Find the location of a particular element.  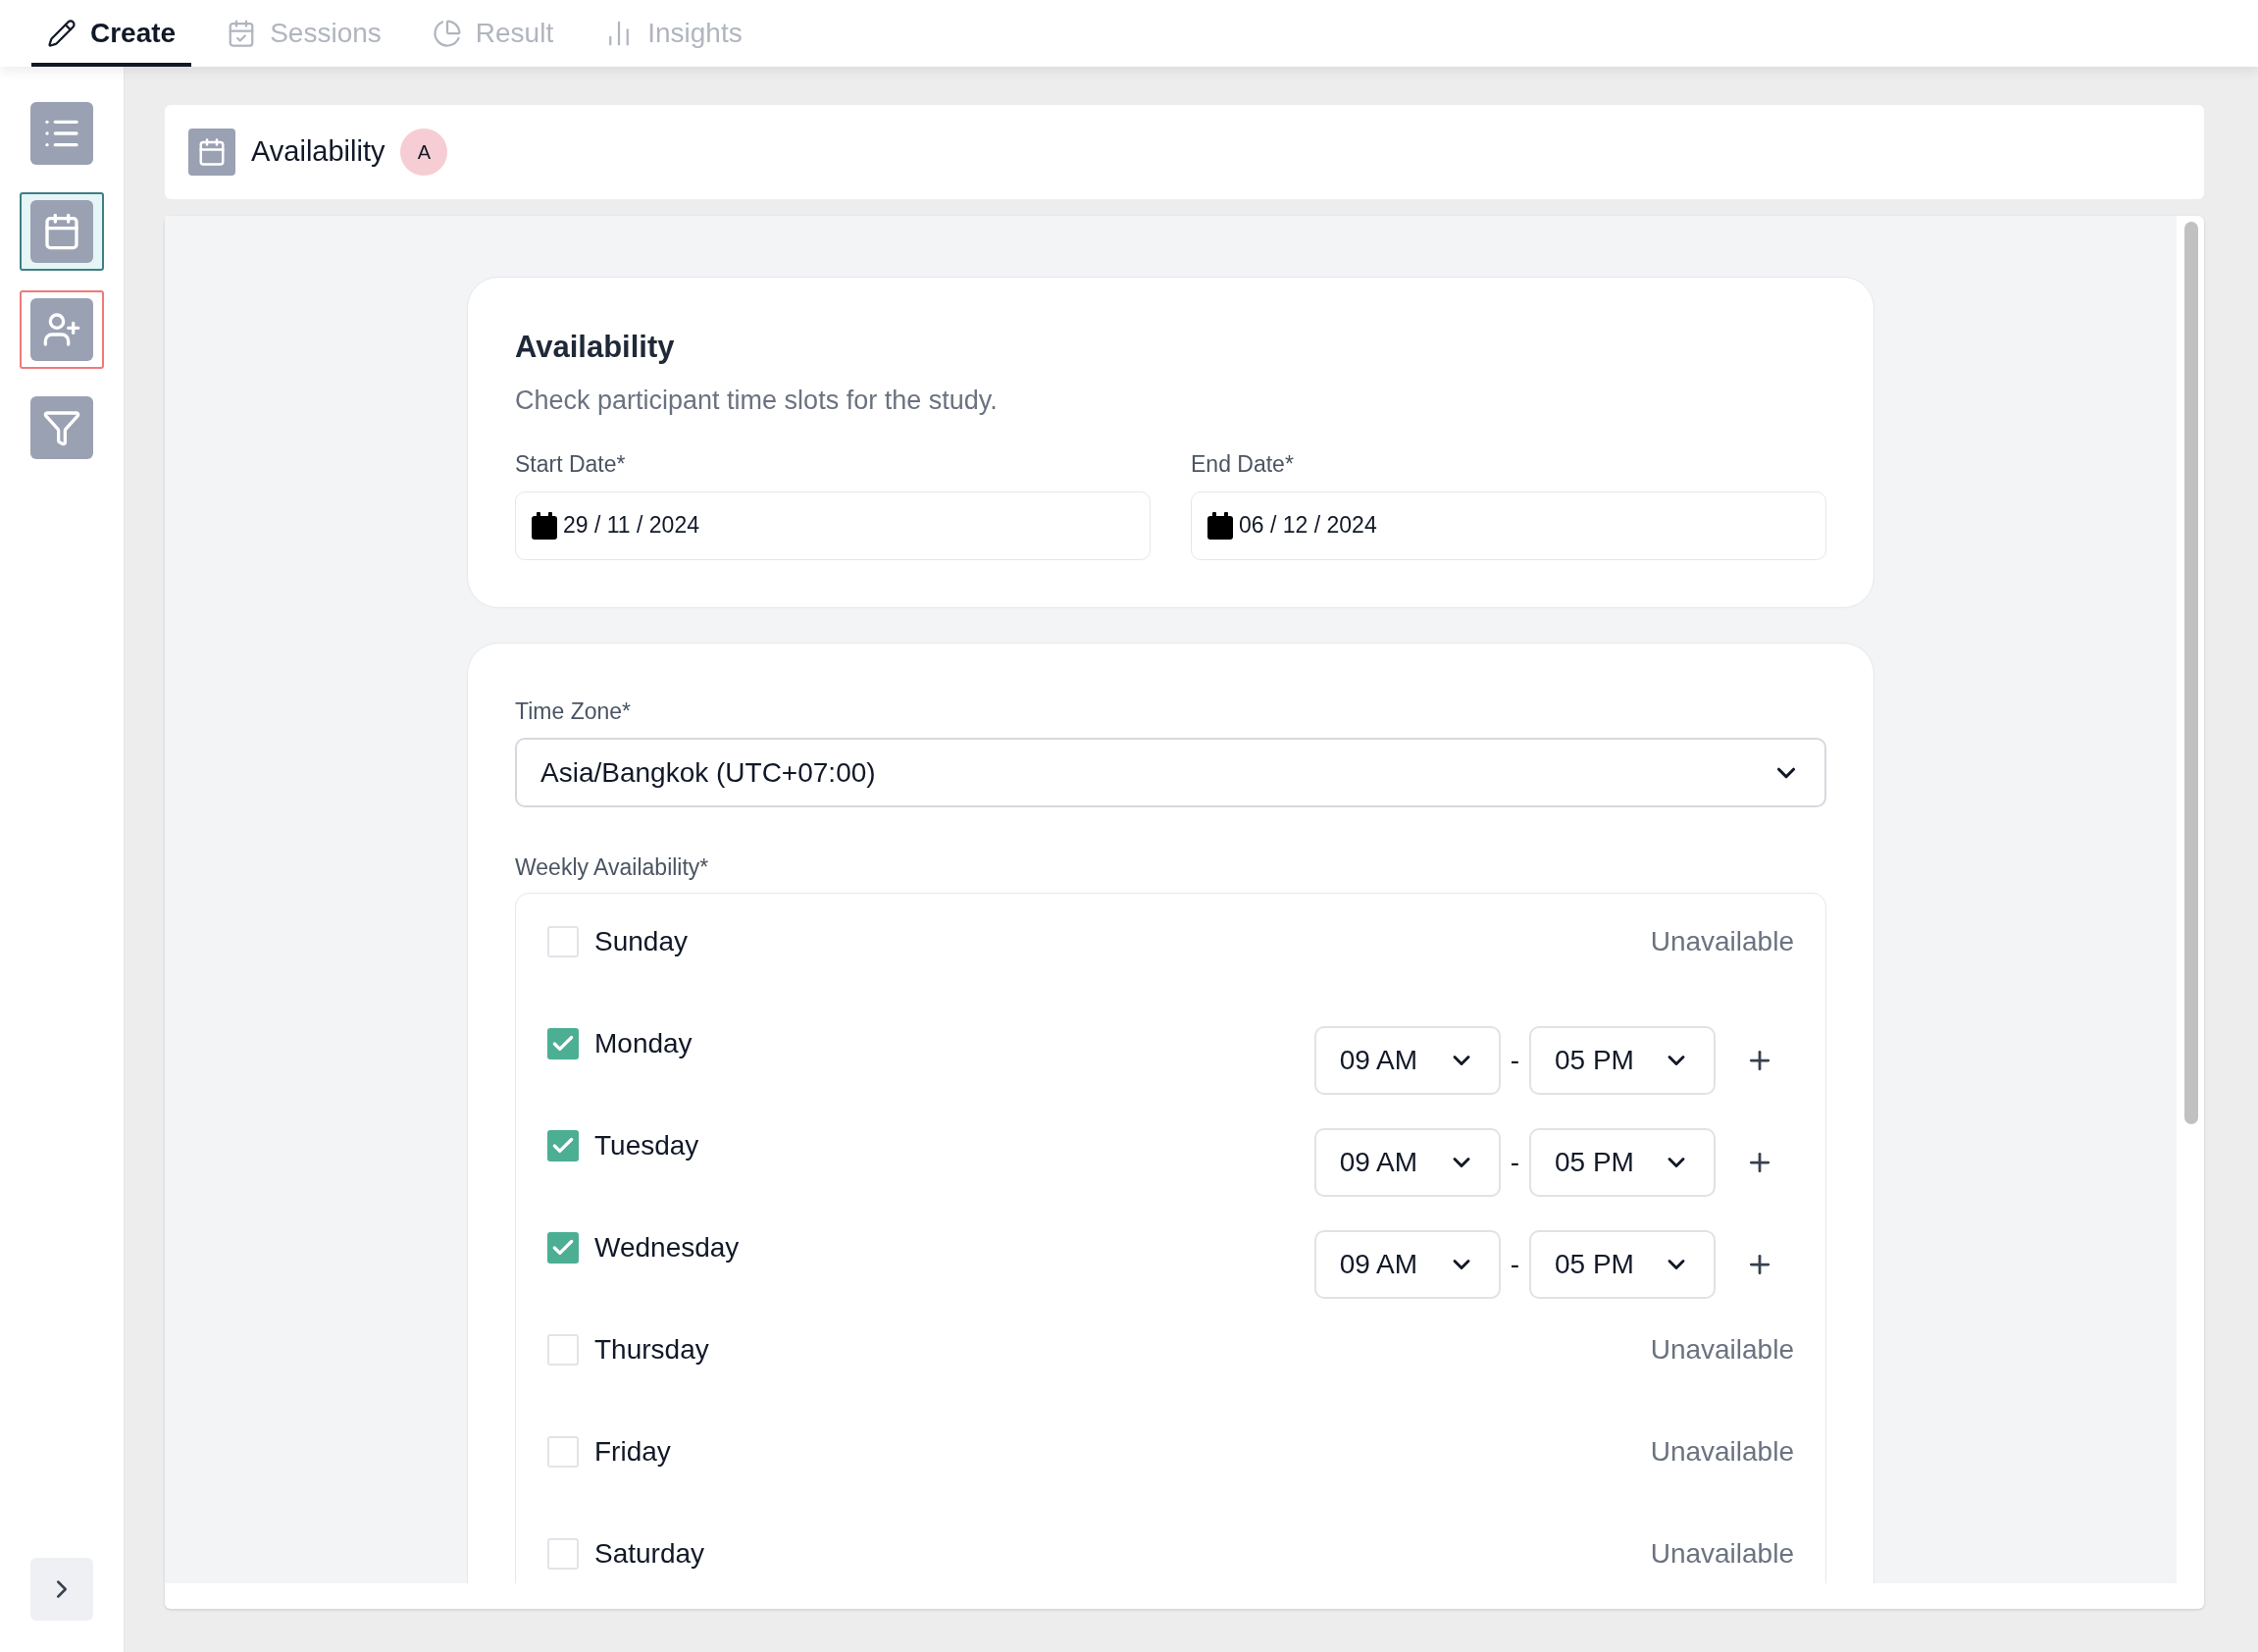

field-label: End Date* is located at coordinates (1243, 465).